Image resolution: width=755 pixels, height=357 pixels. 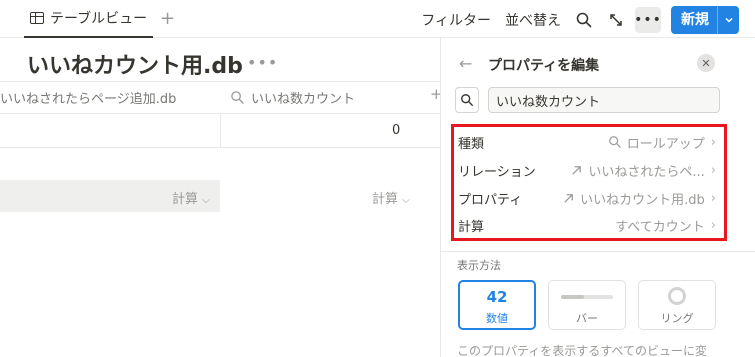 I want to click on property-name-row, so click(x=587, y=100).